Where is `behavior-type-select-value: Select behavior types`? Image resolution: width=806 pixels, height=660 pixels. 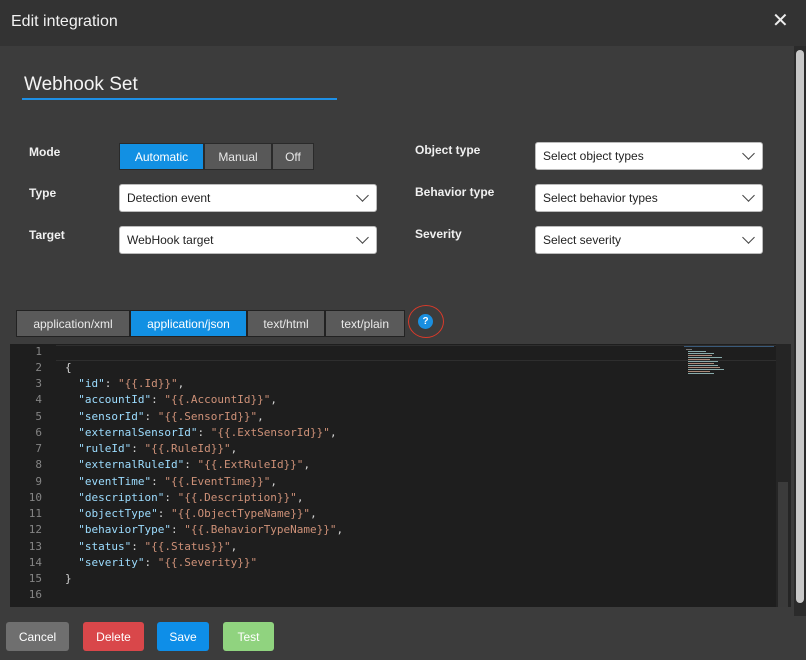
behavior-type-select-value: Select behavior types is located at coordinates (600, 198).